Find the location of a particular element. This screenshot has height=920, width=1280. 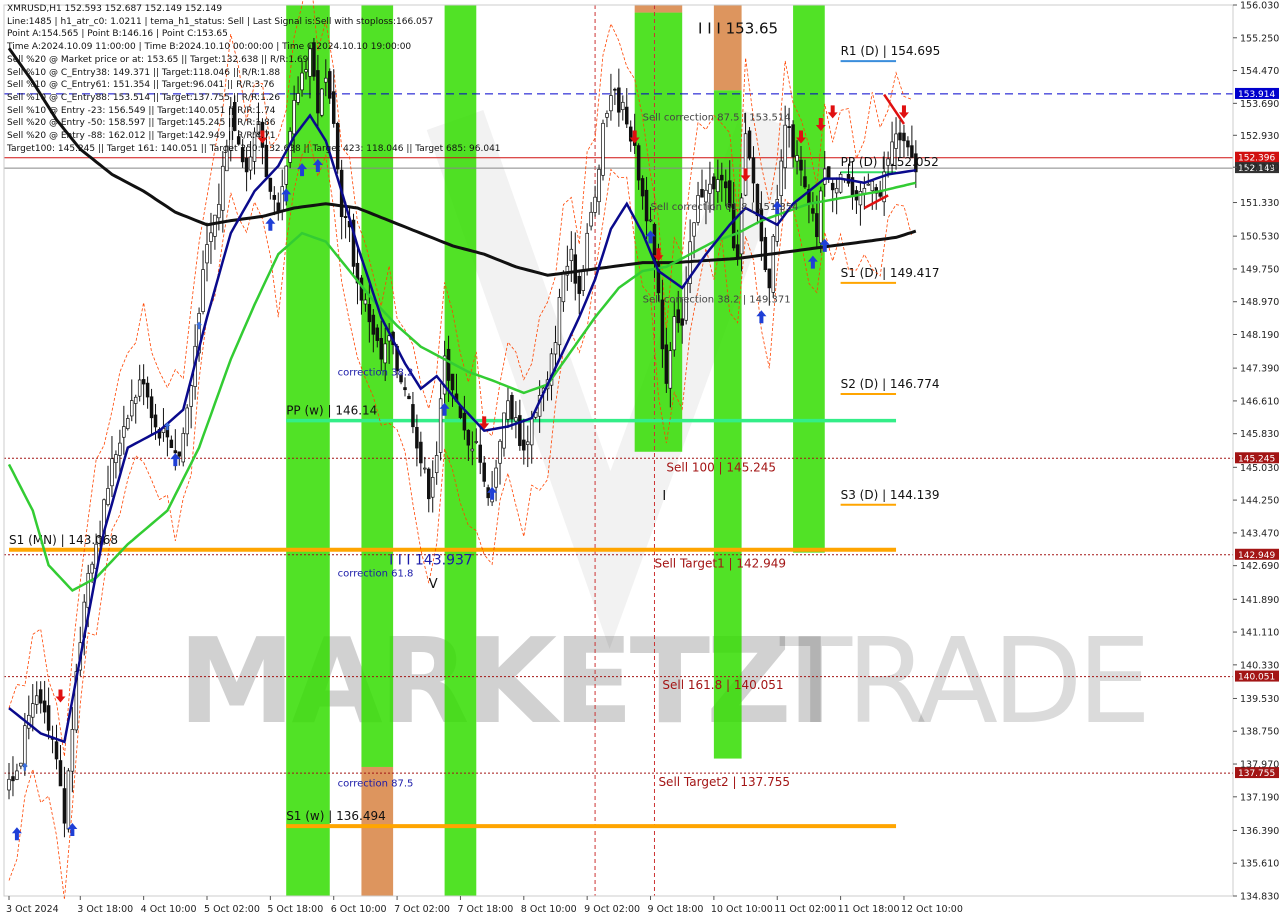

x-tick-label: 3 Oct 18:00 is located at coordinates (105, 909).